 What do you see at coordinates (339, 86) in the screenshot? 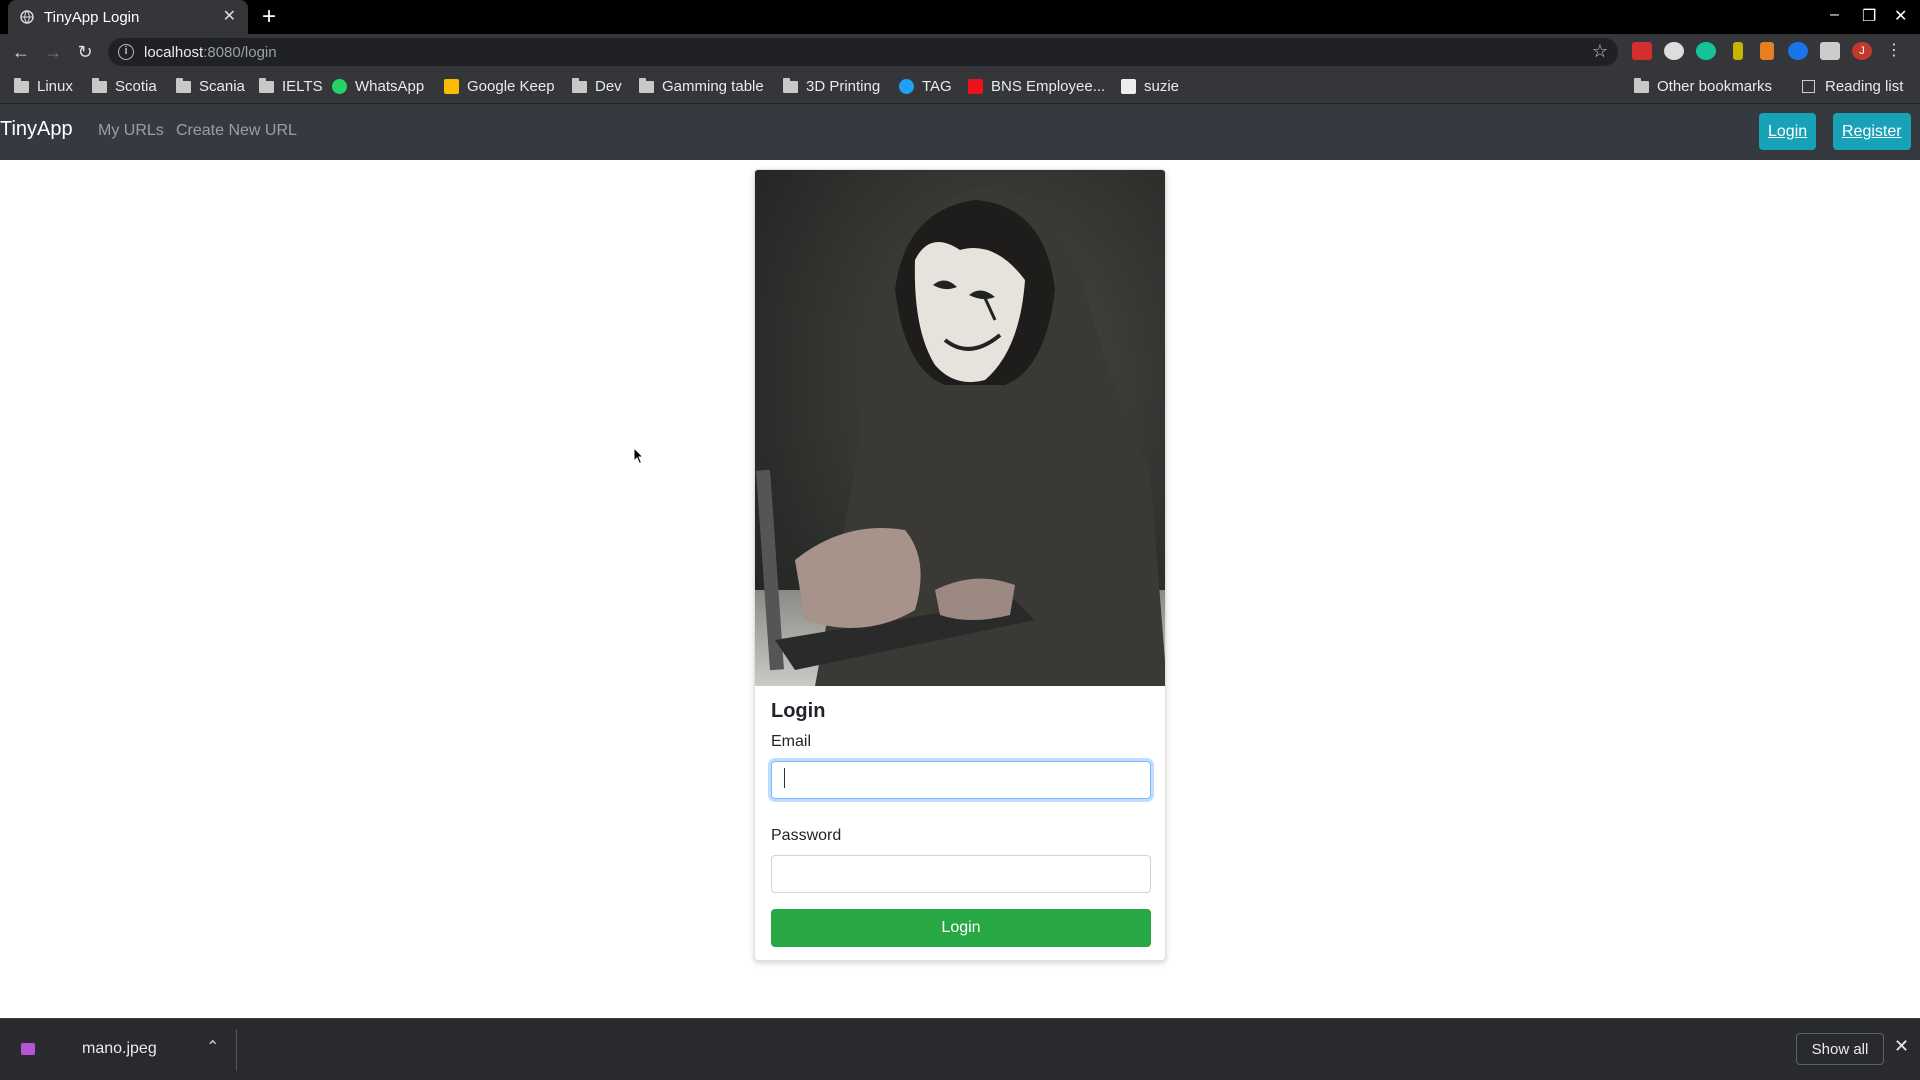
I see `whatsapp-icon` at bounding box center [339, 86].